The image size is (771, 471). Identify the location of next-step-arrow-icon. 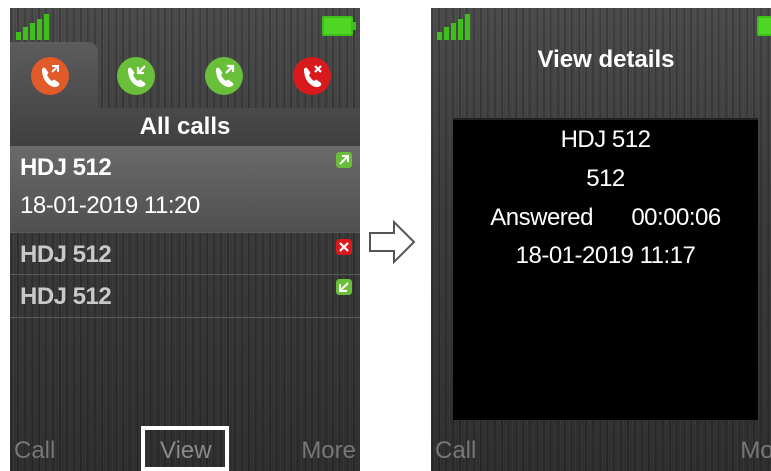
(392, 242).